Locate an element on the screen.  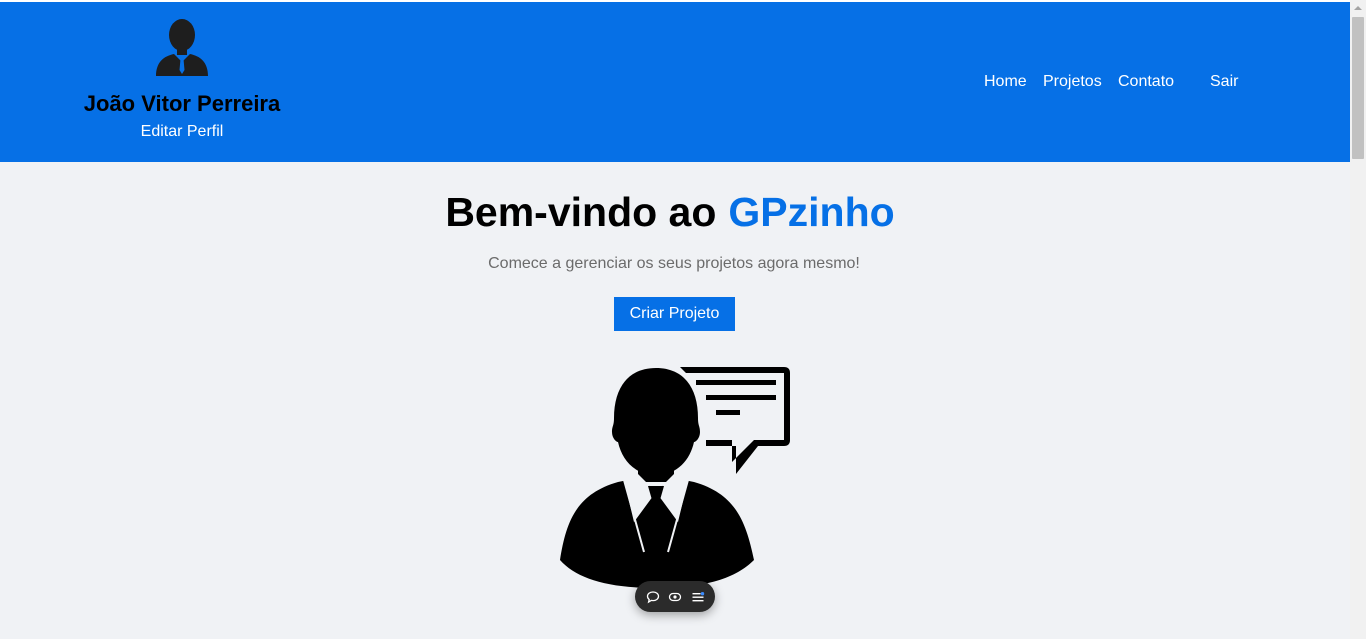
scrollbar-thumb is located at coordinates (1358, 88).